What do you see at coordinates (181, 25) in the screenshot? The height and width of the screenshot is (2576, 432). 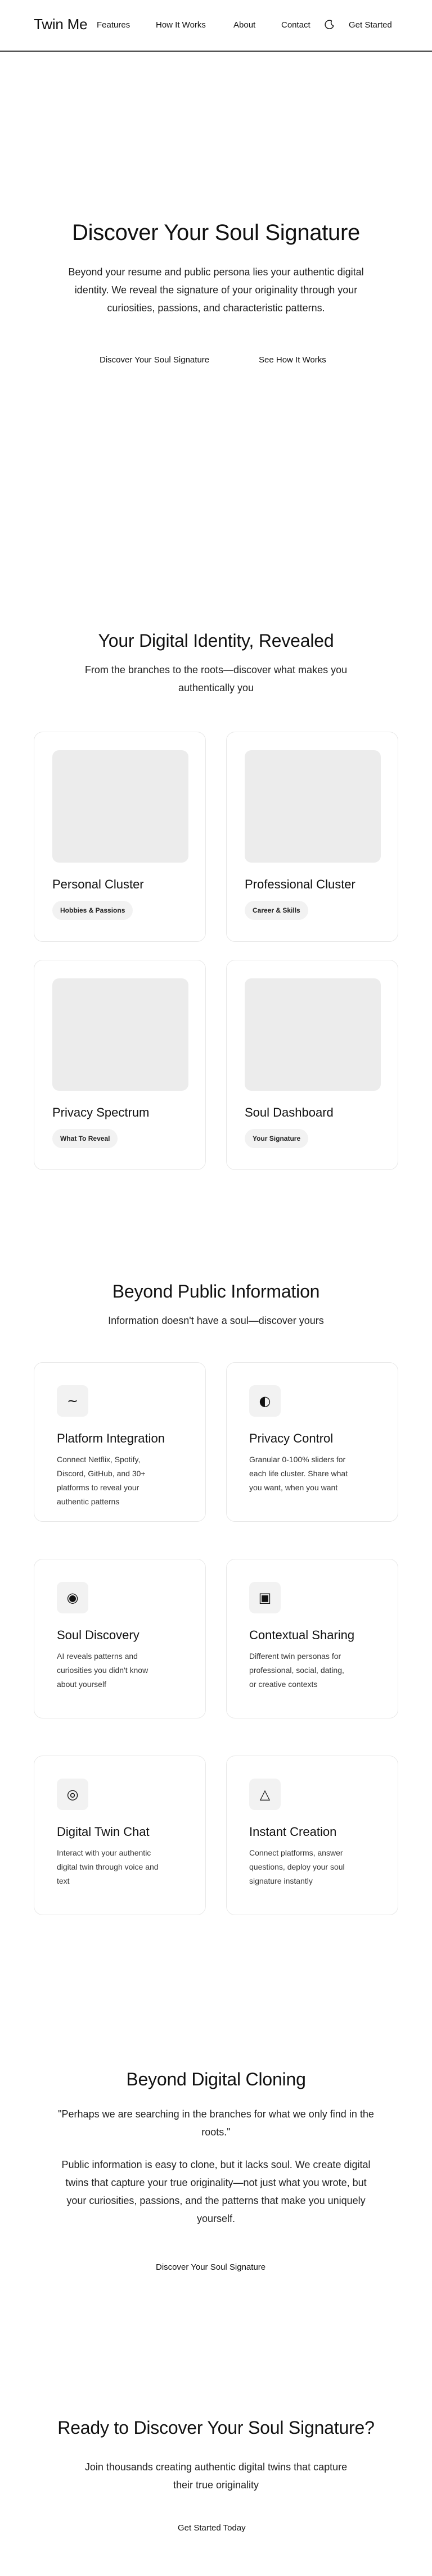 I see `nav-how-it-works: How It Works` at bounding box center [181, 25].